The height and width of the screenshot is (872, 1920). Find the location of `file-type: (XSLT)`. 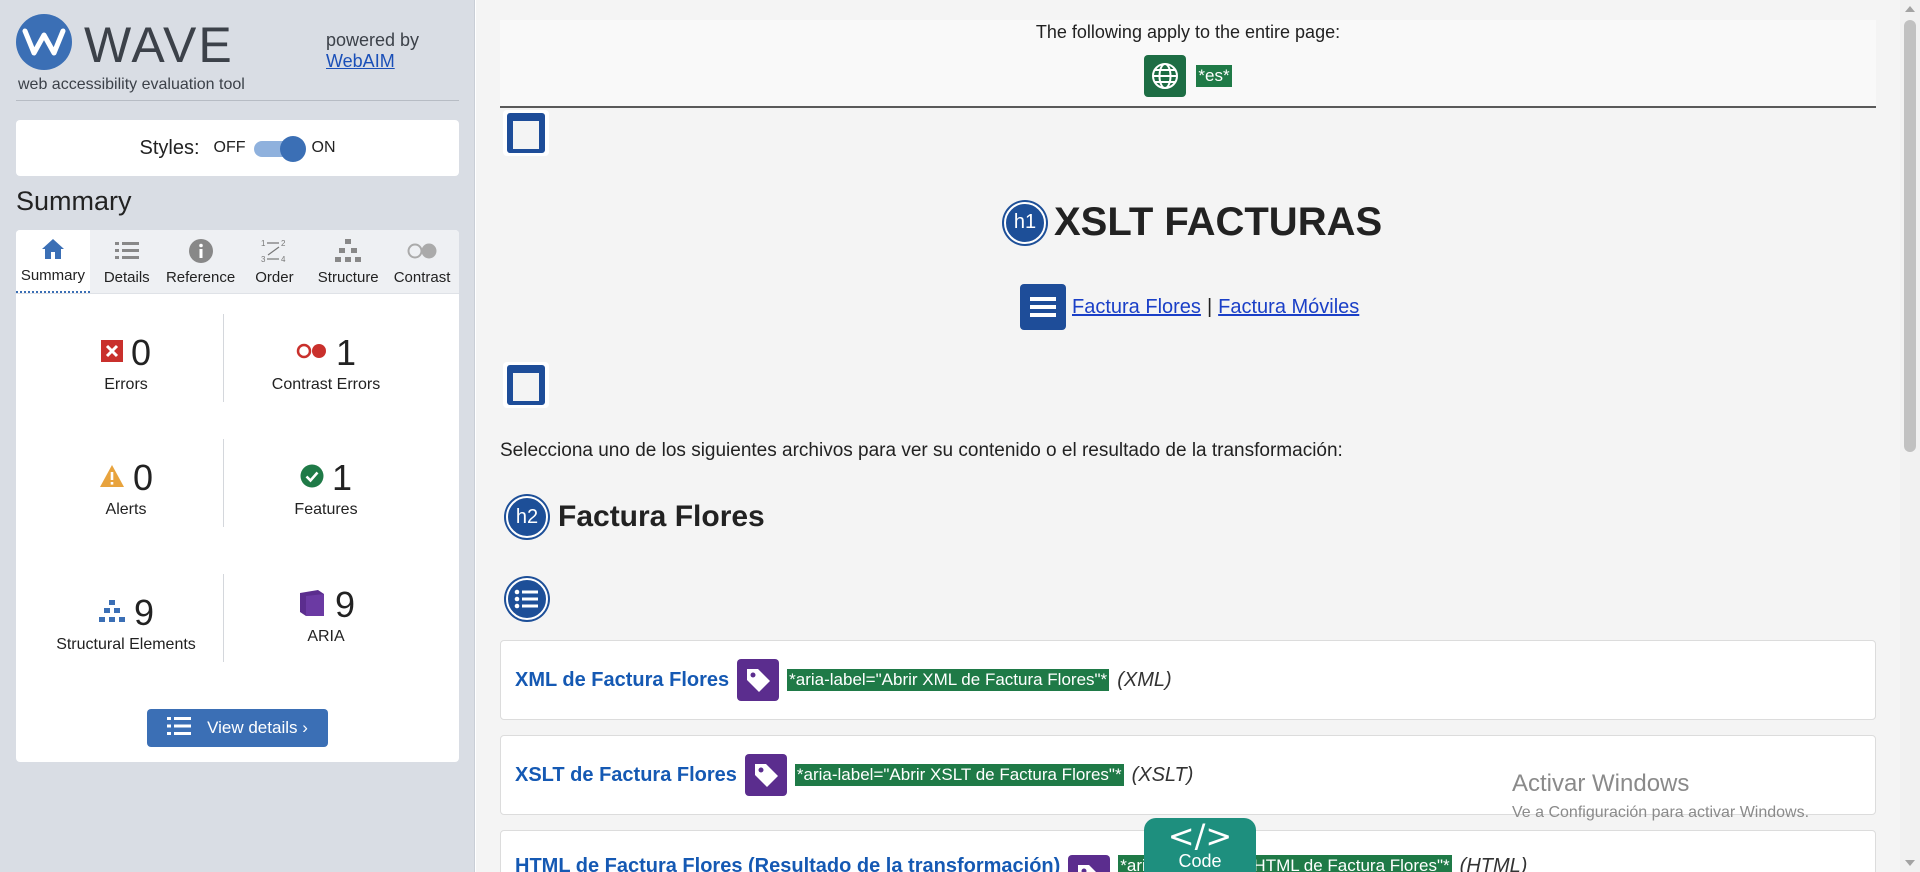

file-type: (XSLT) is located at coordinates (1162, 774).